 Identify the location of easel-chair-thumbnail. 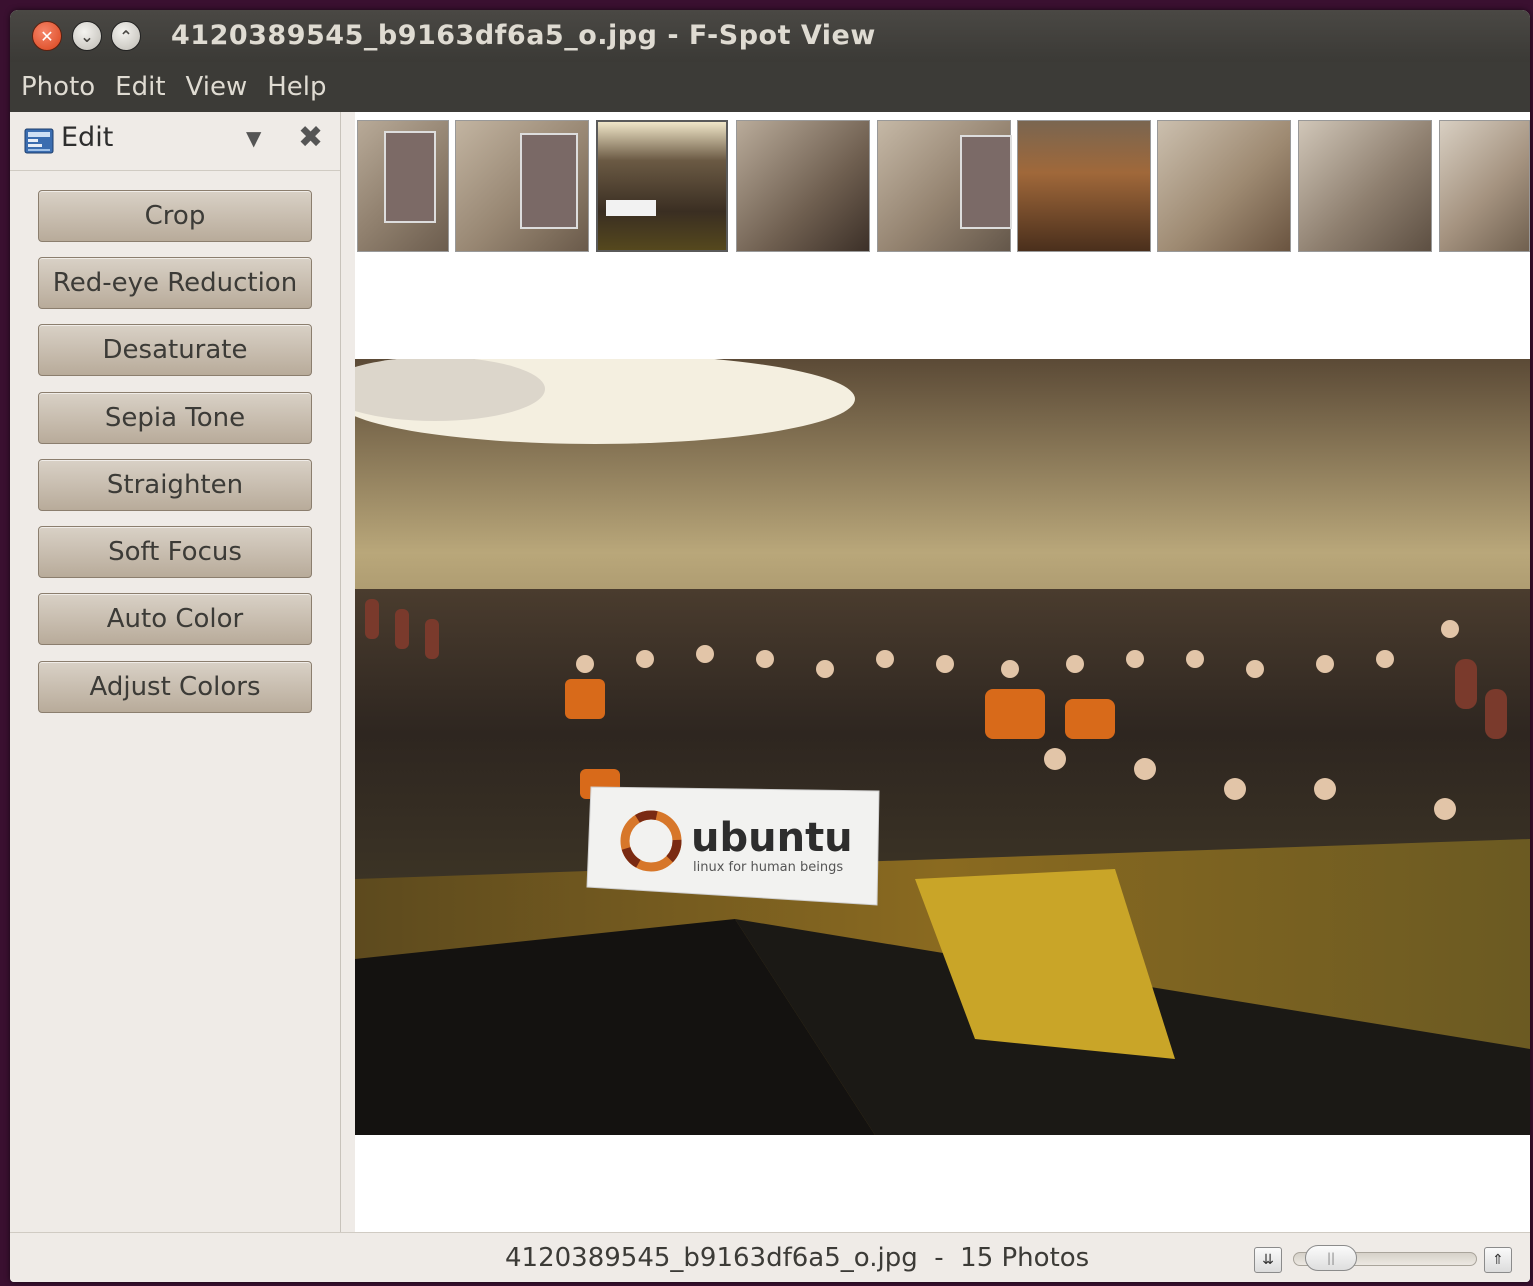
(944, 186).